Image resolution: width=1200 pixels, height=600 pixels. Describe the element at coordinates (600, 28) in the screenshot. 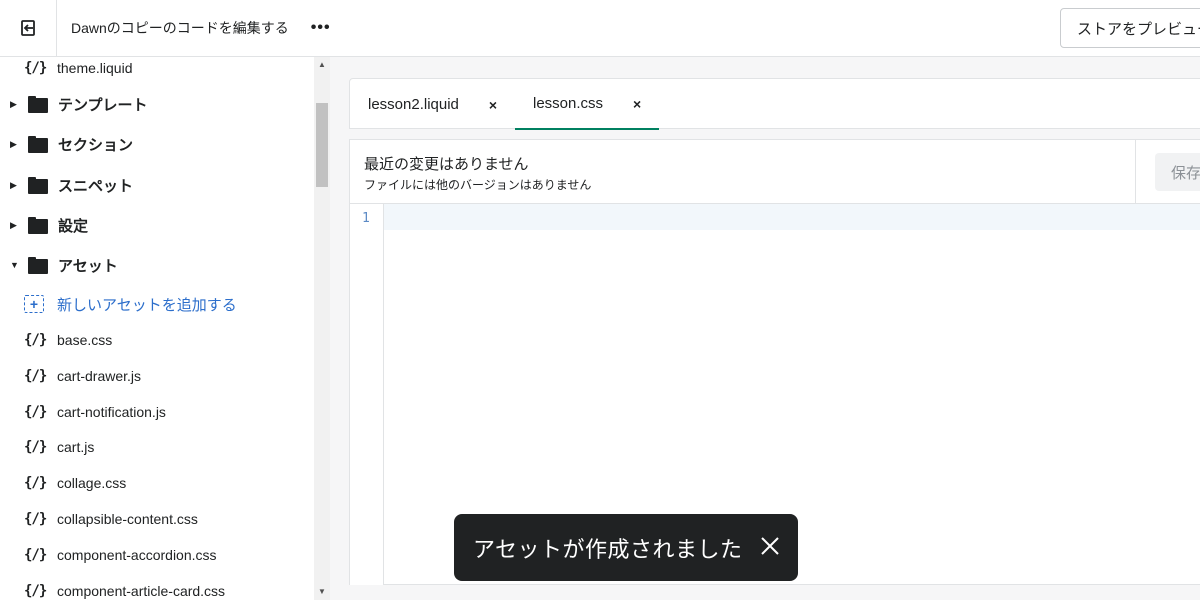

I see `top-bar: Dawnのコピーのコードを編集する ••• ストアをプレビュー` at that location.